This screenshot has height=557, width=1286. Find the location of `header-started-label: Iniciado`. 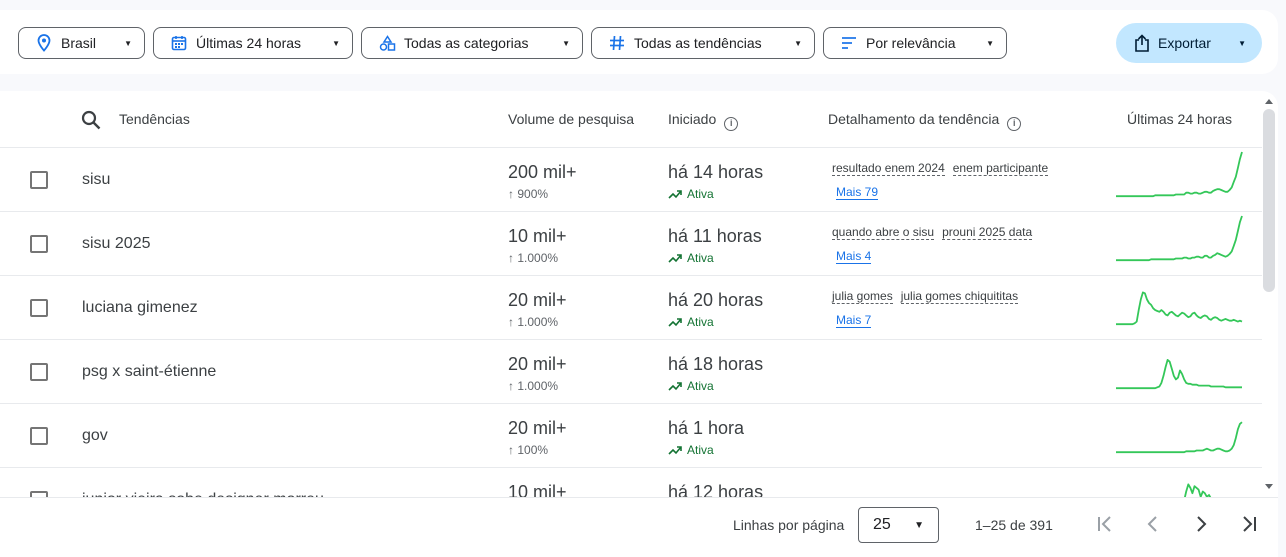

header-started-label: Iniciado is located at coordinates (692, 119).